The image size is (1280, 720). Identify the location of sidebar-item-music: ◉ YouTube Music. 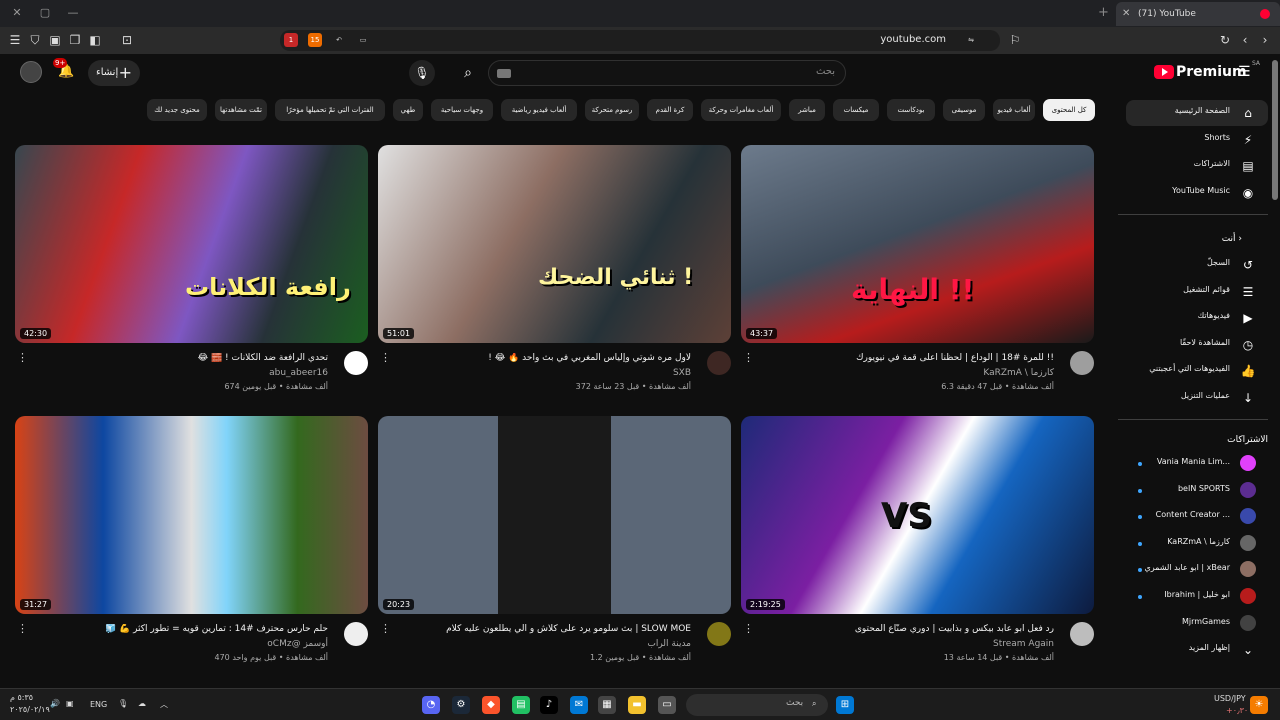
(1197, 193).